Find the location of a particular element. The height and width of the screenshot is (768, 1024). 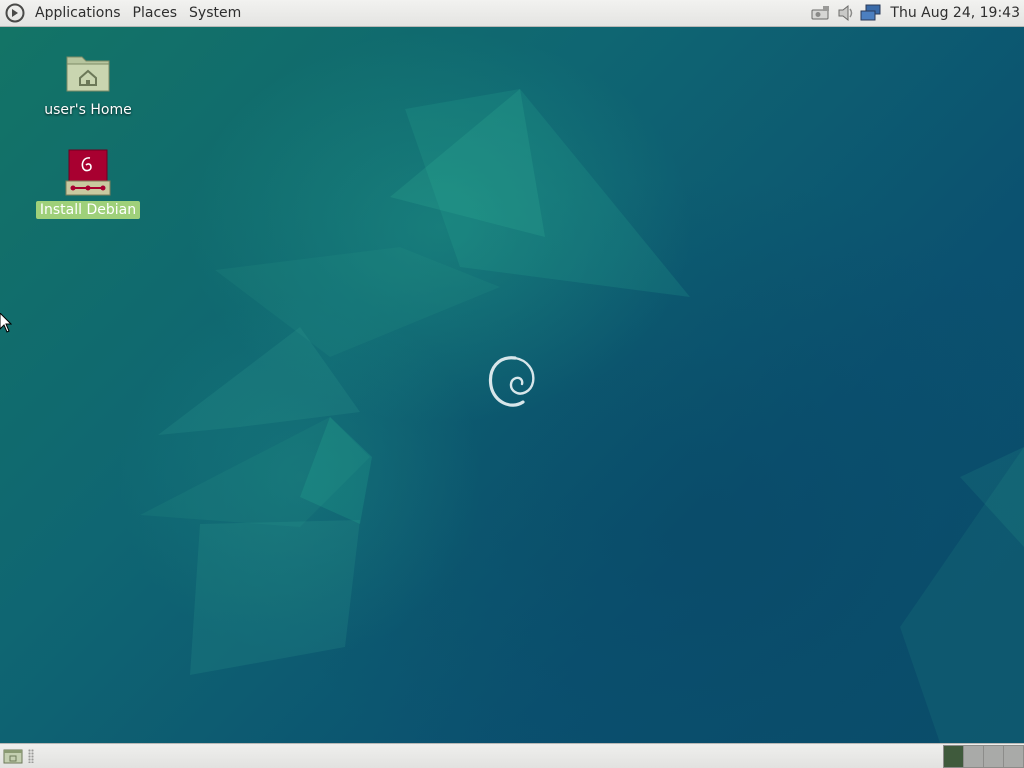

show-desktop-icon is located at coordinates (13, 756).